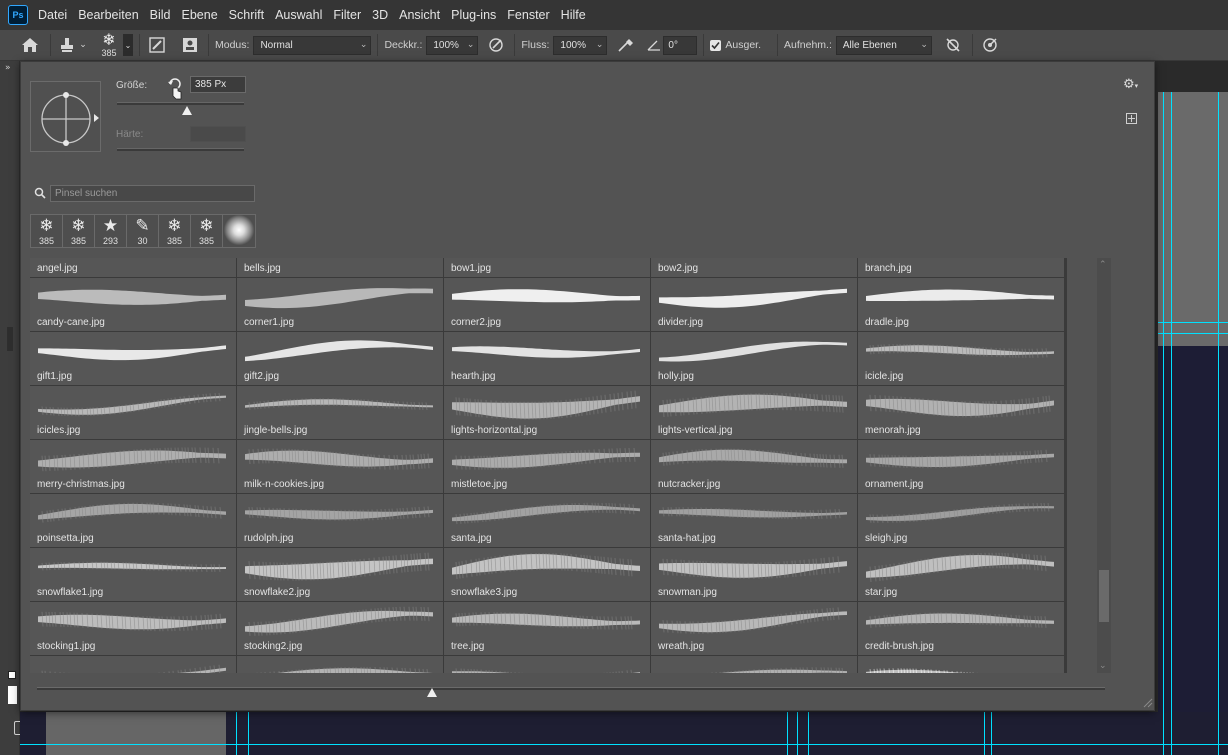 The width and height of the screenshot is (1228, 755). What do you see at coordinates (547, 304) in the screenshot?
I see `brush-preset: corner2.jpg` at bounding box center [547, 304].